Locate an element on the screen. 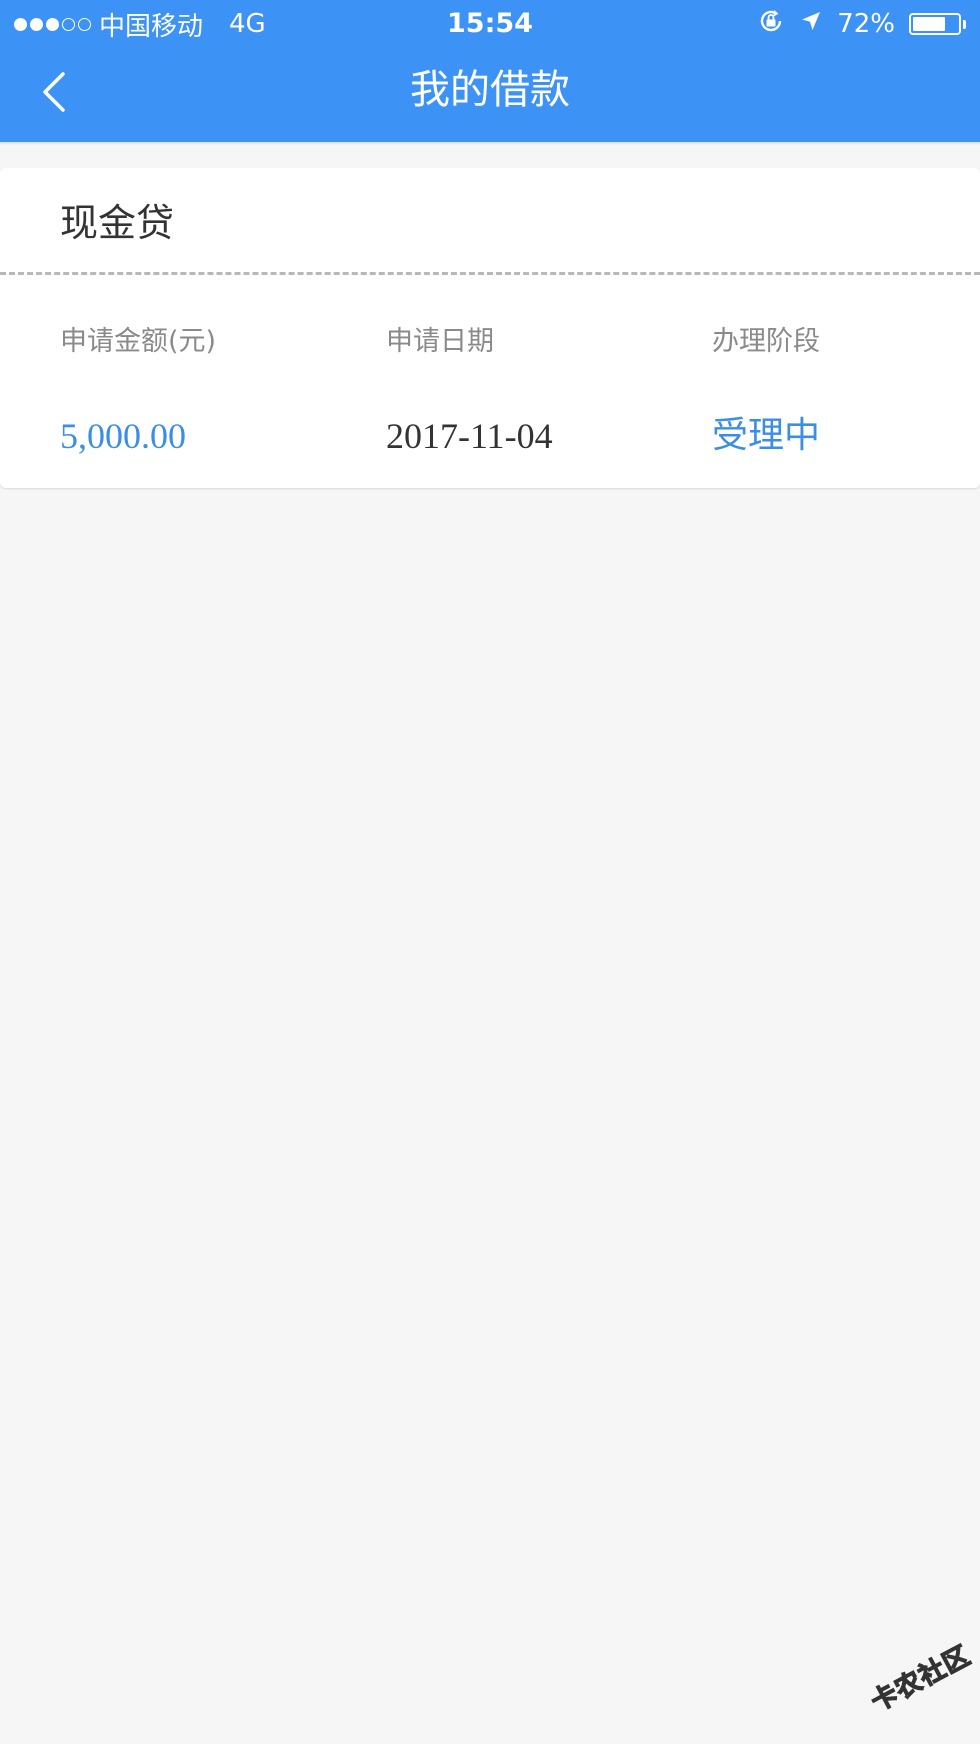 The image size is (980, 1744). date-label: 申请日期 is located at coordinates (440, 341).